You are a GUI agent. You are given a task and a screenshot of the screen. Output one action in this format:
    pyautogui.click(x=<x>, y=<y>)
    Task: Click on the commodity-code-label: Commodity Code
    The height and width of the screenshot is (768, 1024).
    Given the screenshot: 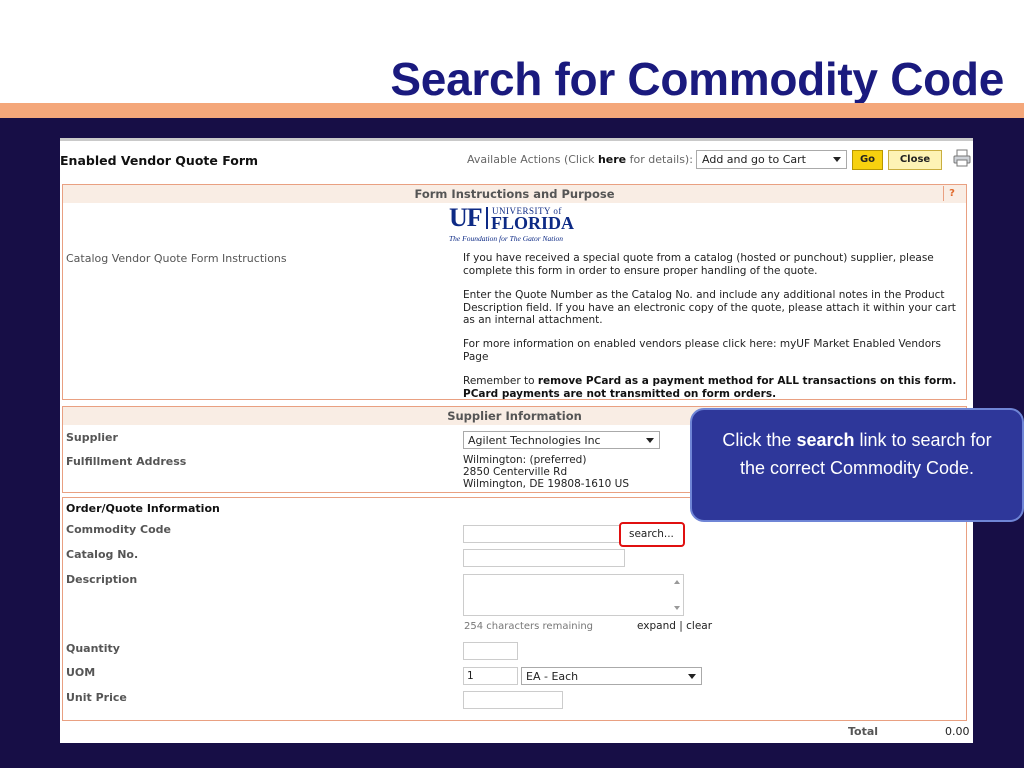 What is the action you would take?
    pyautogui.click(x=118, y=529)
    